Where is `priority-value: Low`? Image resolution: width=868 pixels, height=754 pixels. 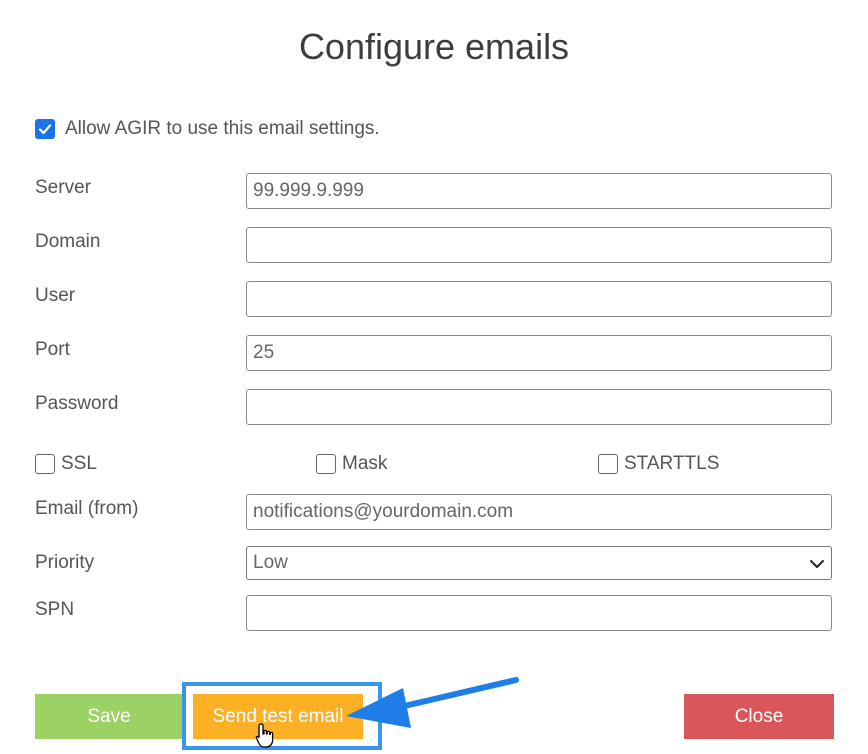 priority-value: Low is located at coordinates (270, 562).